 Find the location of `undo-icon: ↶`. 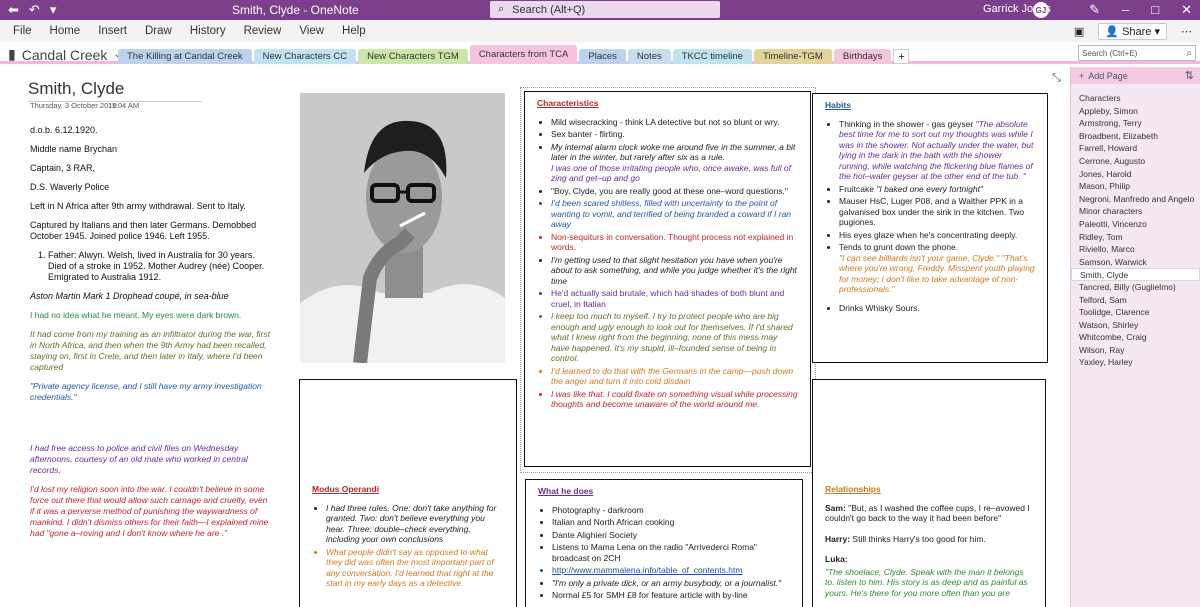

undo-icon: ↶ is located at coordinates (34, 10).